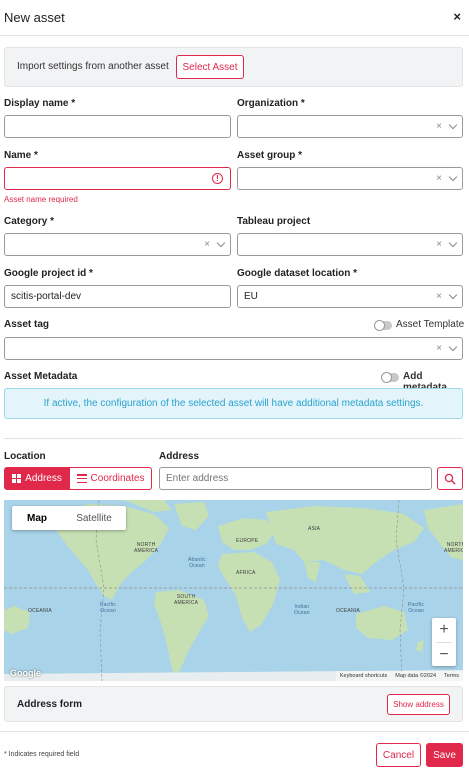  Describe the element at coordinates (416, 676) in the screenshot. I see `map-data-text: Map data ©2024` at that location.